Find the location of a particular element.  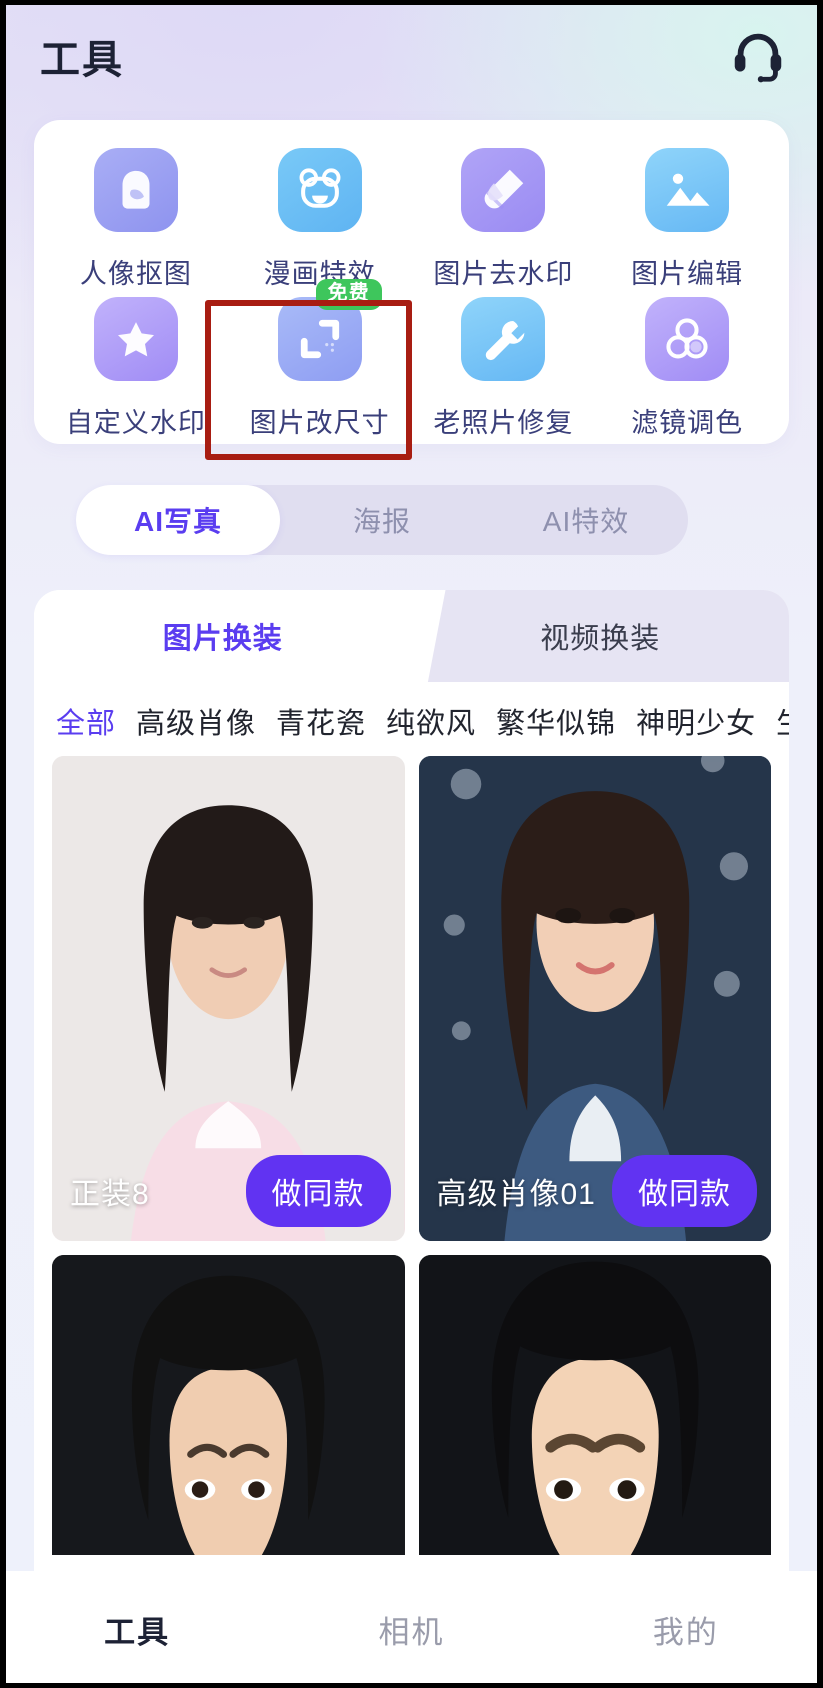

page-title: 工具 is located at coordinates (82, 60).